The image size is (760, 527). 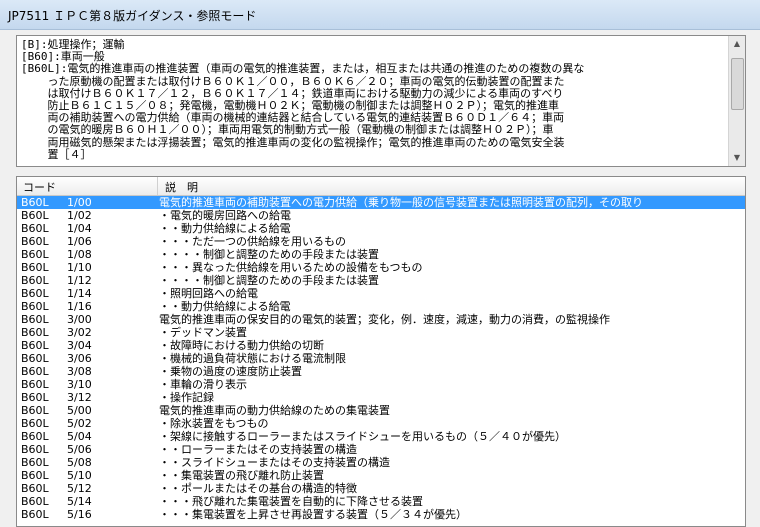 I want to click on row-description: ・・・飛び離れた集電装置を自動的に下降させる装置, so click(x=291, y=501).